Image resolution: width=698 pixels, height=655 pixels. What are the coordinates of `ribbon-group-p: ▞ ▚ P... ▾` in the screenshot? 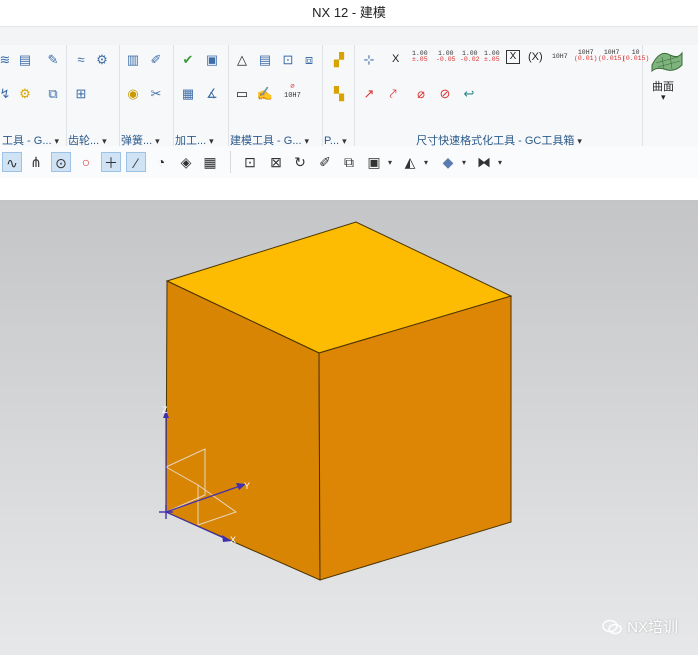 It's located at (338, 98).